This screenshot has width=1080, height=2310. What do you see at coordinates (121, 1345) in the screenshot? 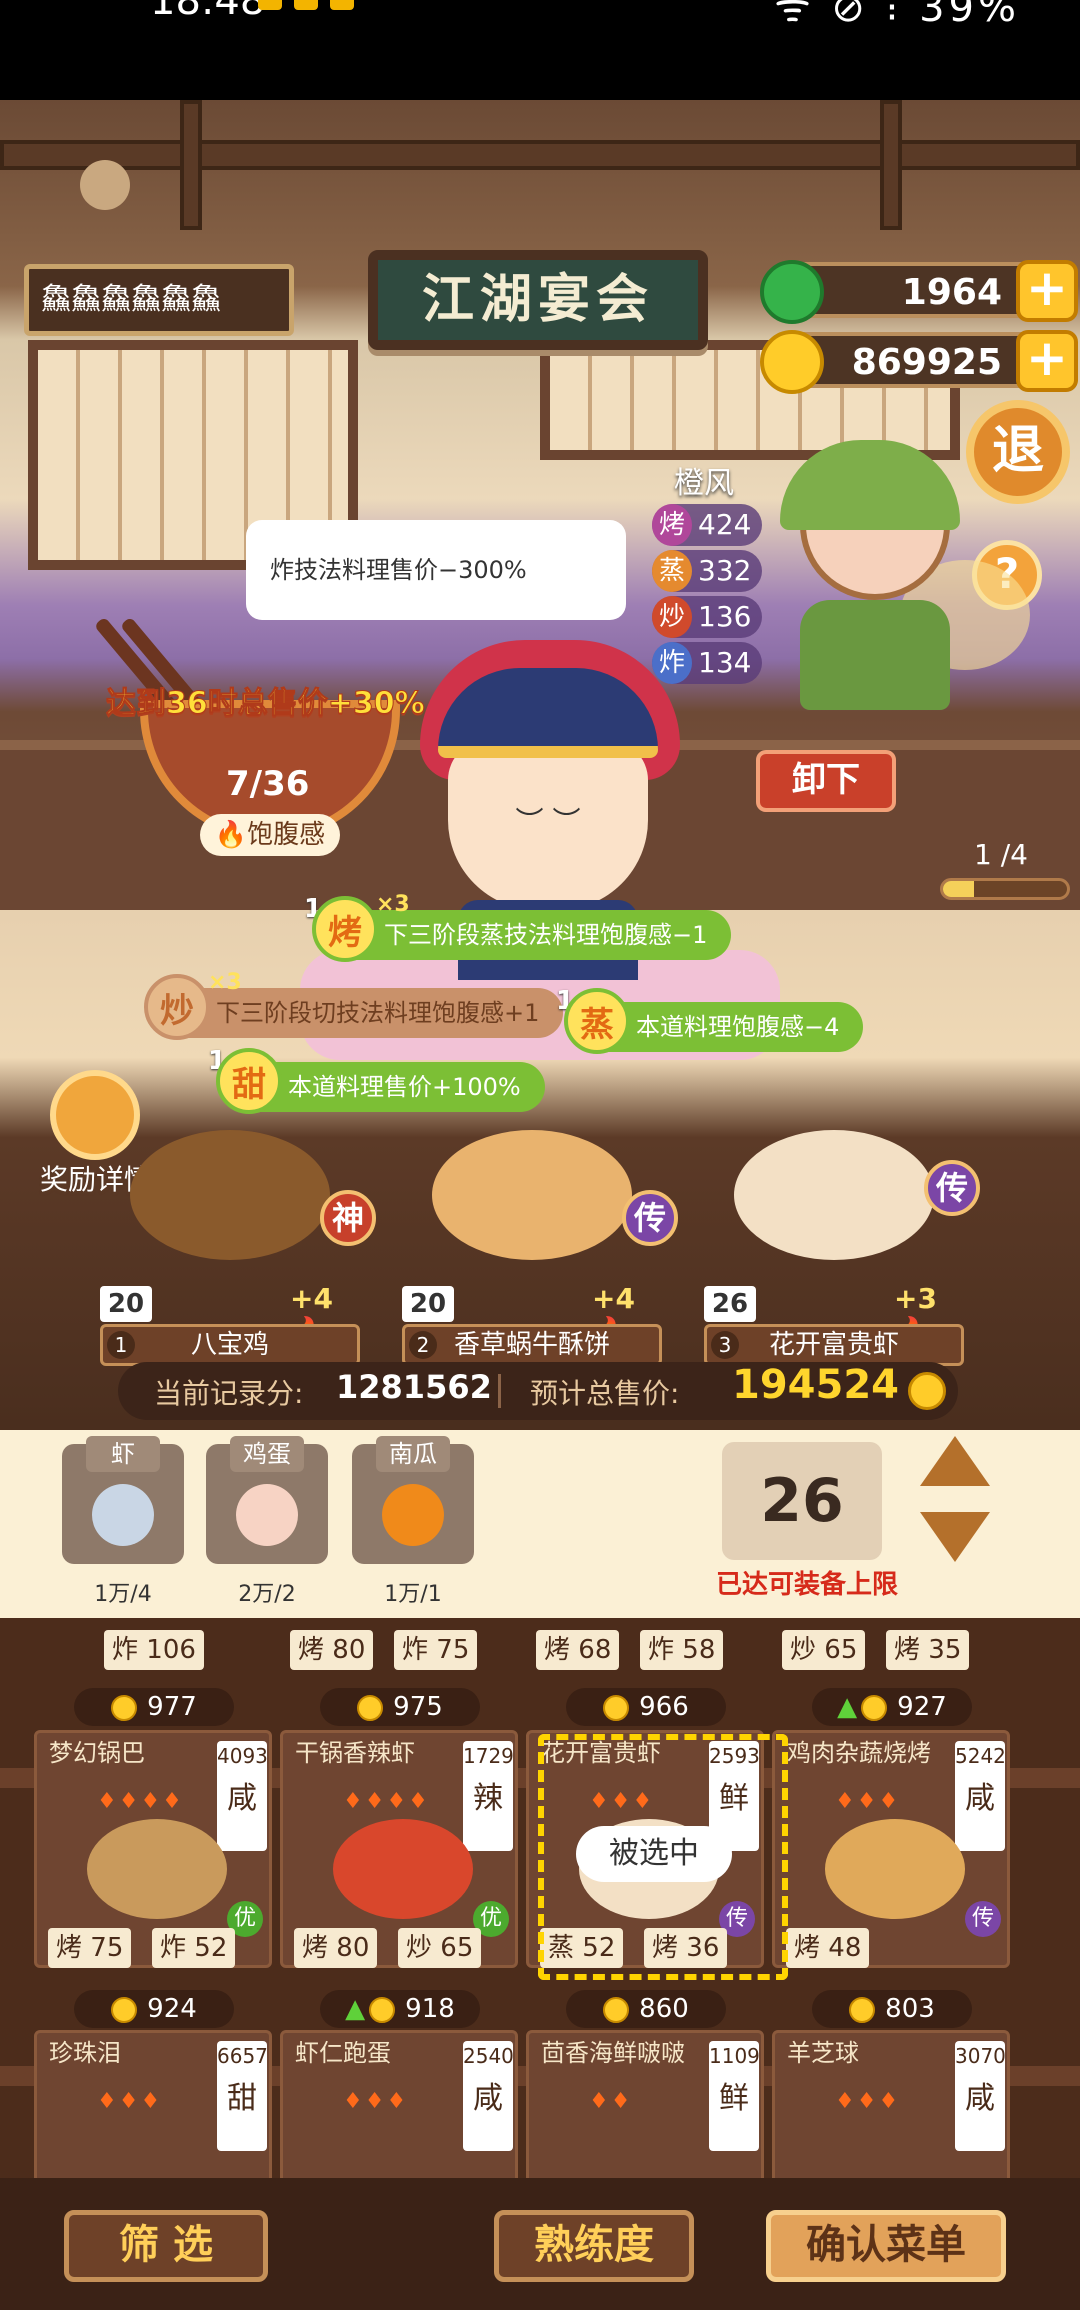
I see `dish-slot-number: 1` at bounding box center [121, 1345].